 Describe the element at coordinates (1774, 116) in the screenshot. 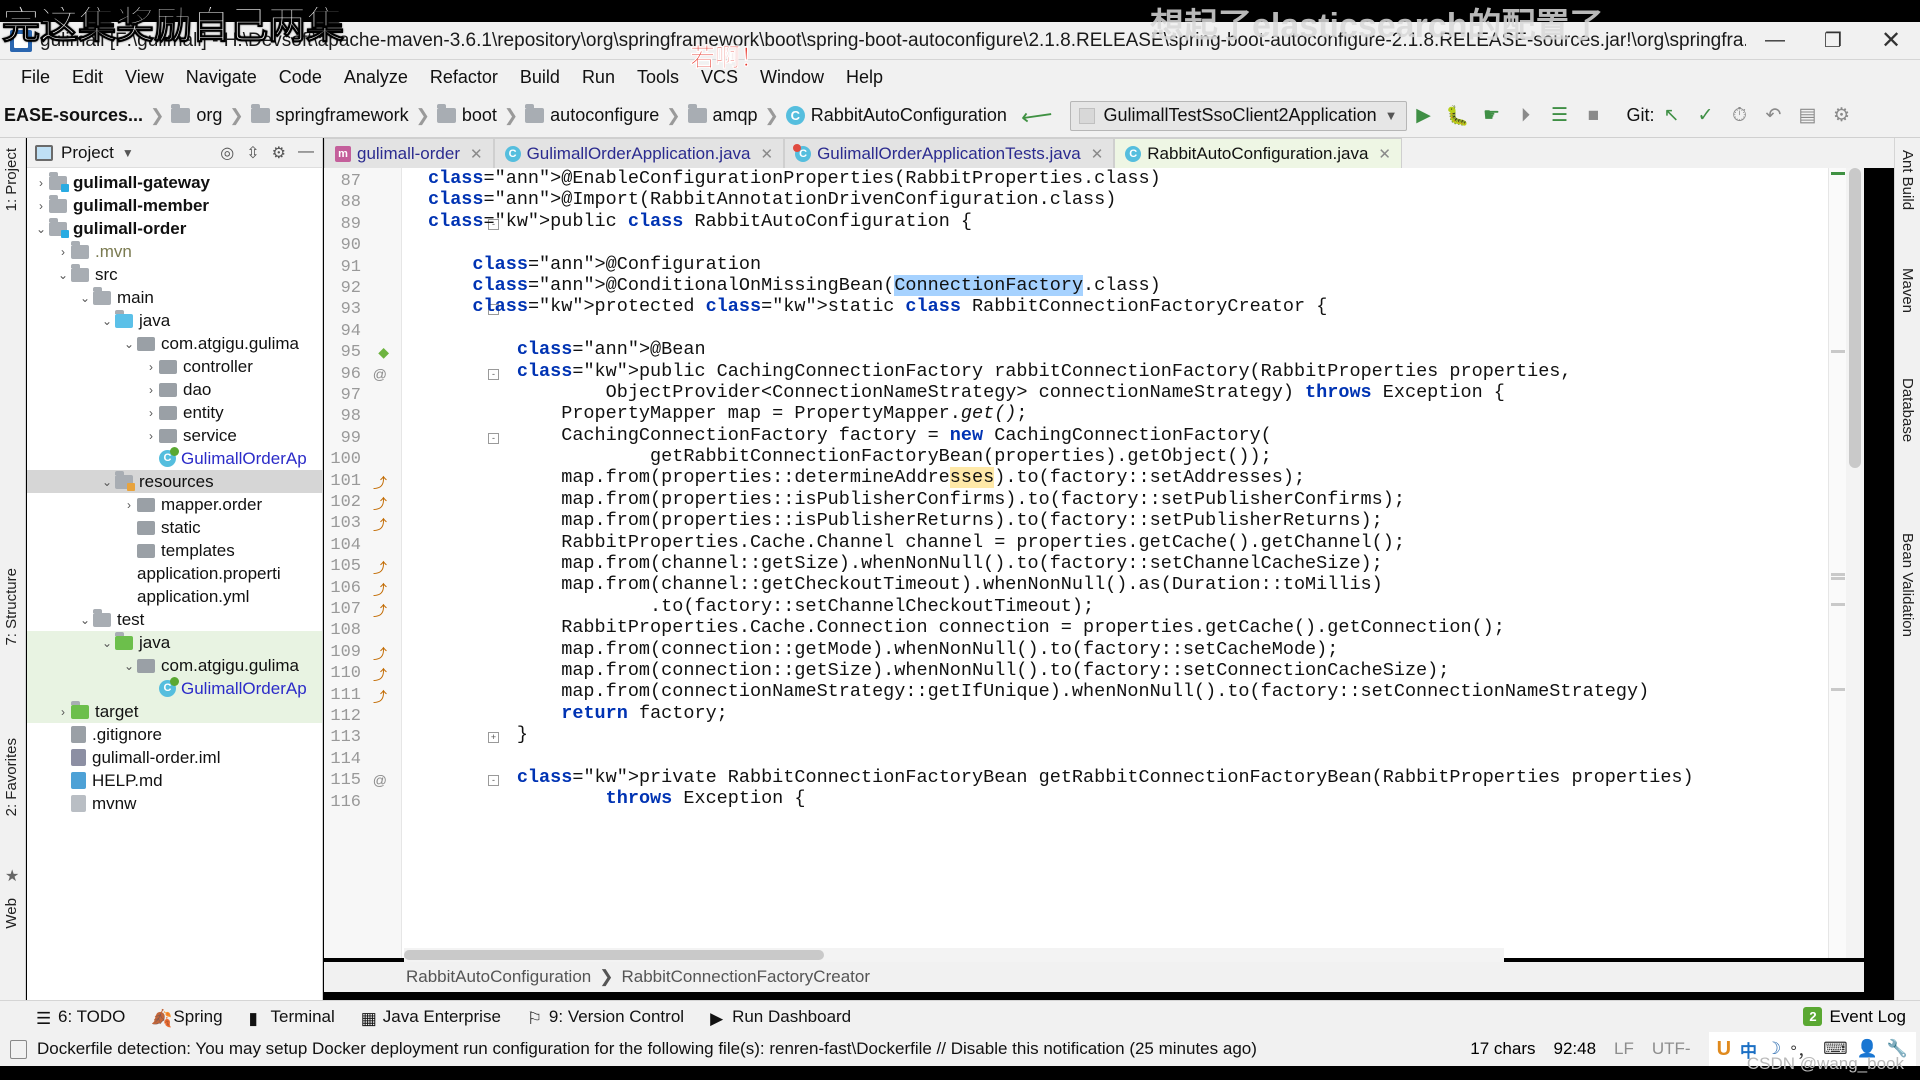

I see `git-rollback-icon: ↶` at that location.